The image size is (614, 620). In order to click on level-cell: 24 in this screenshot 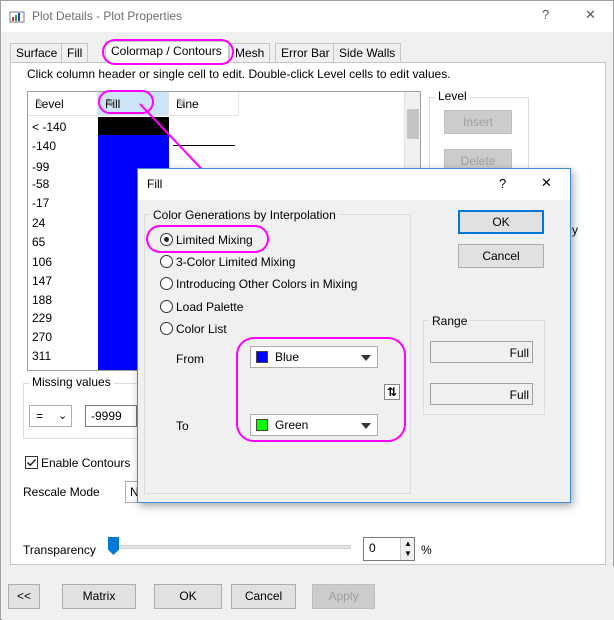, I will do `click(38, 223)`.